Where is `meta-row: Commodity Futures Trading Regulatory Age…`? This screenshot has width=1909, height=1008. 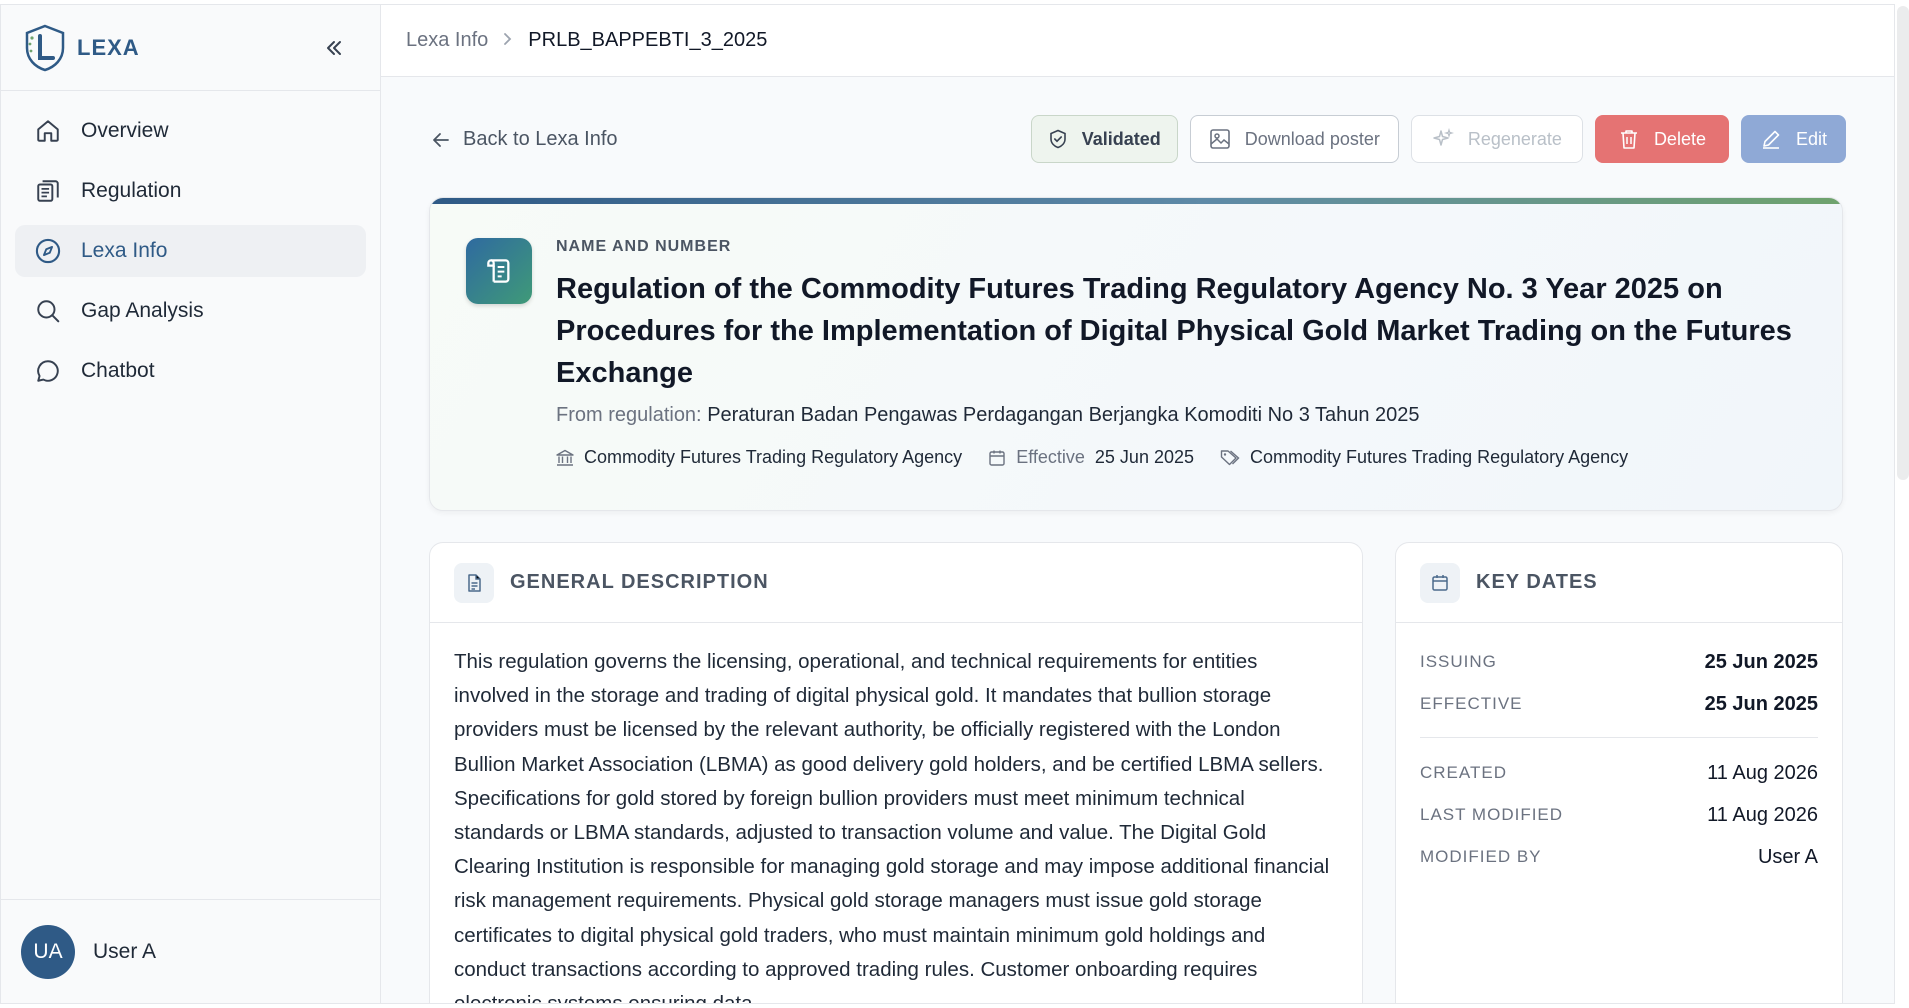
meta-row: Commodity Futures Trading Regulatory Age… is located at coordinates (1191, 457).